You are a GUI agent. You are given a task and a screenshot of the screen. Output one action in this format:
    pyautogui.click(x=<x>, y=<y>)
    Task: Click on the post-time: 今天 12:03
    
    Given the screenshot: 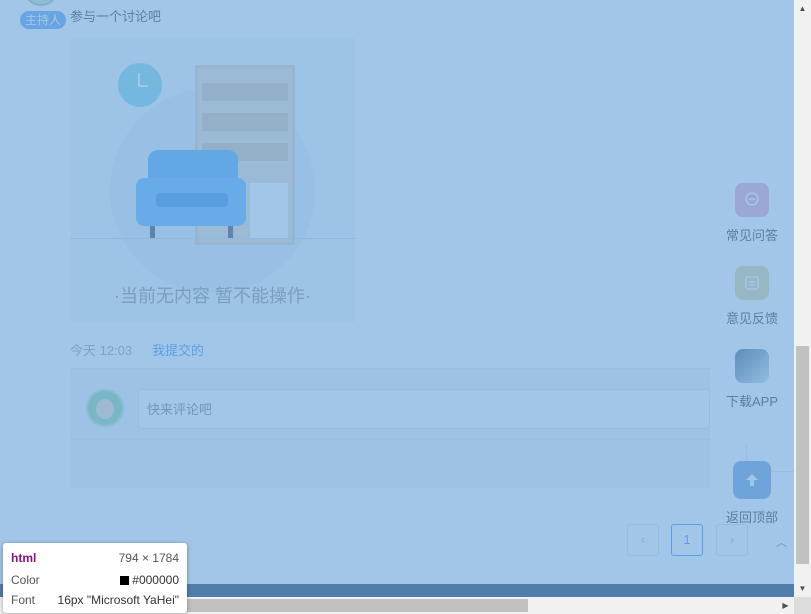 What is the action you would take?
    pyautogui.click(x=101, y=350)
    